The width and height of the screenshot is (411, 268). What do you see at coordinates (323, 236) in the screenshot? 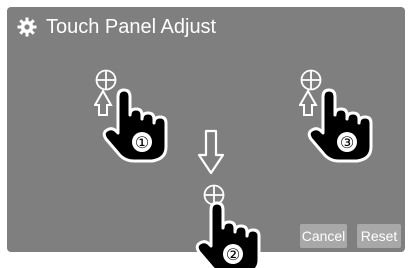
I see `cancel-button: Cancel` at bounding box center [323, 236].